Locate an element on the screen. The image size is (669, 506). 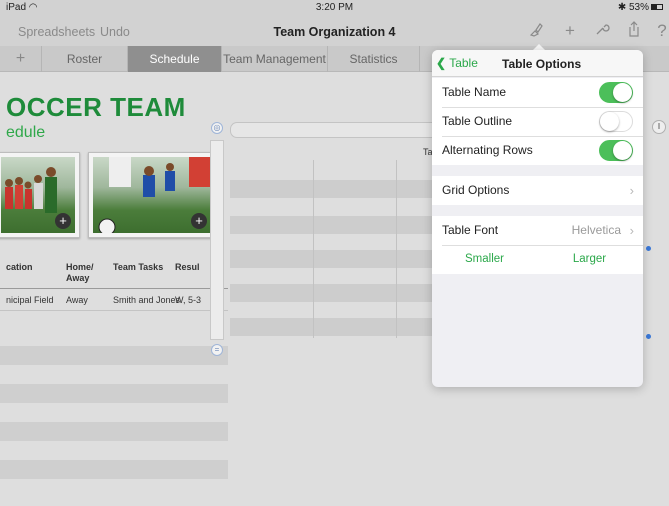
battery-indicator: ✱ 53% is located at coordinates (640, 7).